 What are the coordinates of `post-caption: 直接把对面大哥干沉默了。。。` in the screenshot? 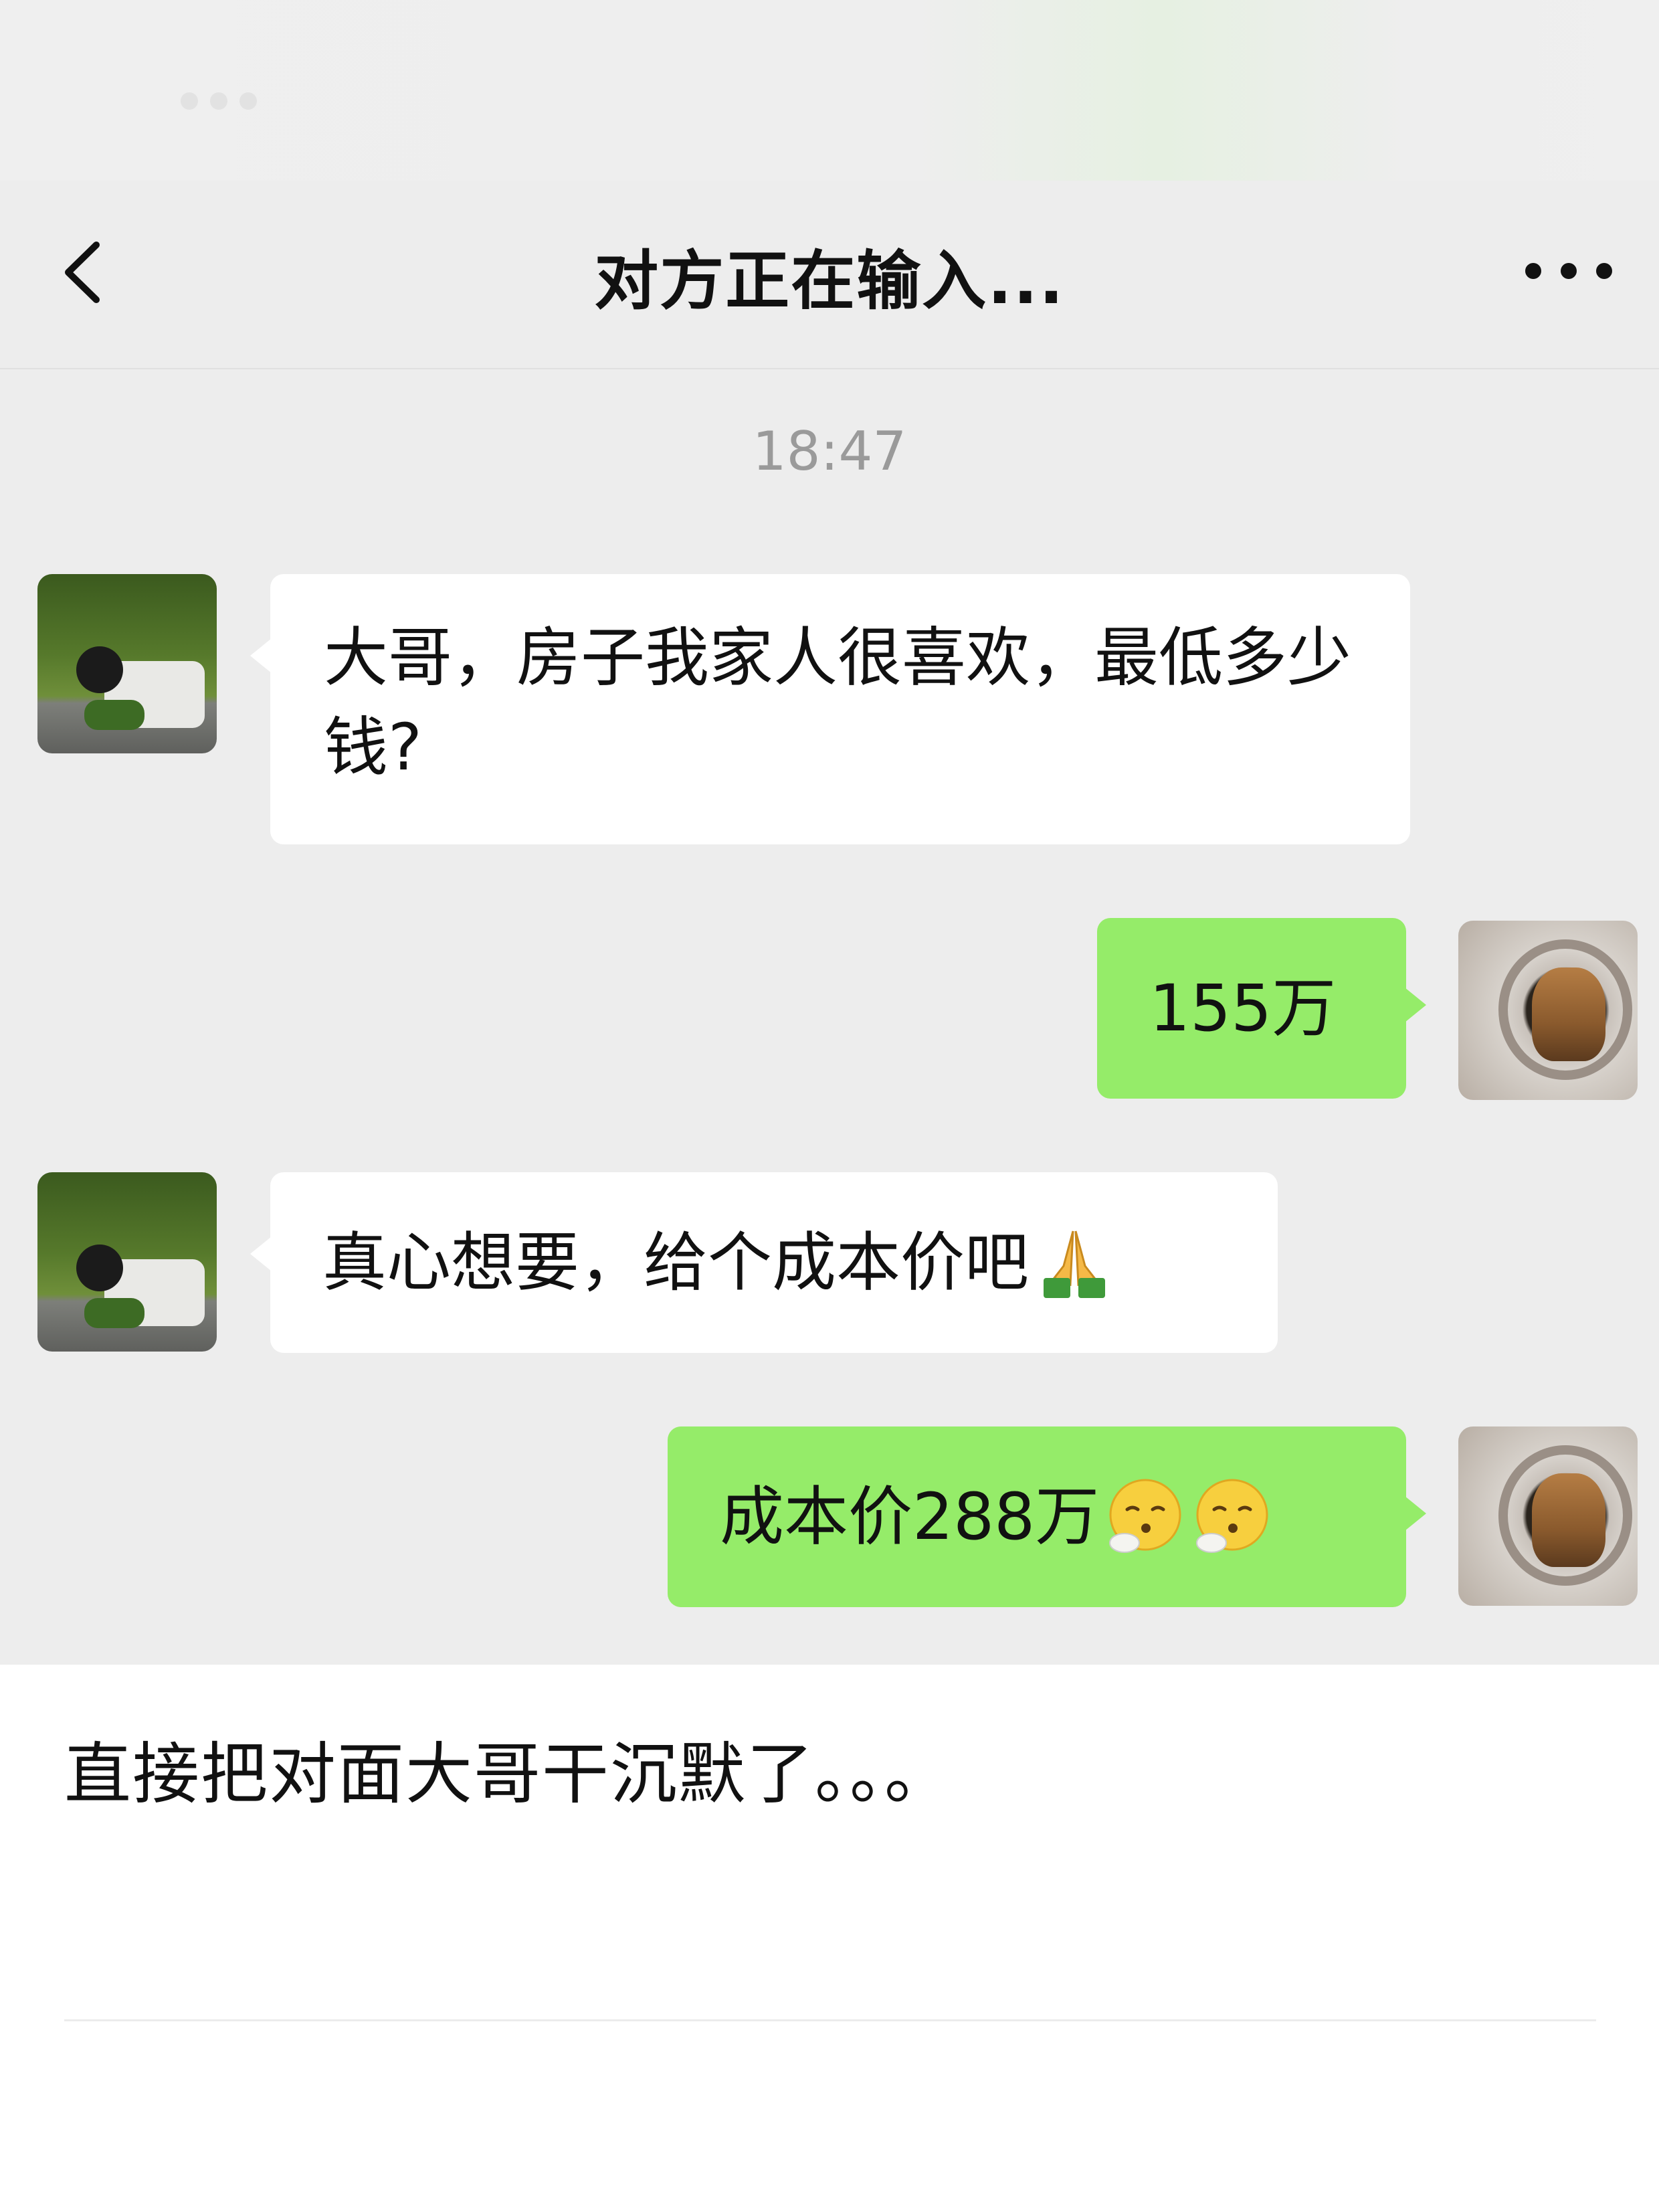 It's located at (508, 1774).